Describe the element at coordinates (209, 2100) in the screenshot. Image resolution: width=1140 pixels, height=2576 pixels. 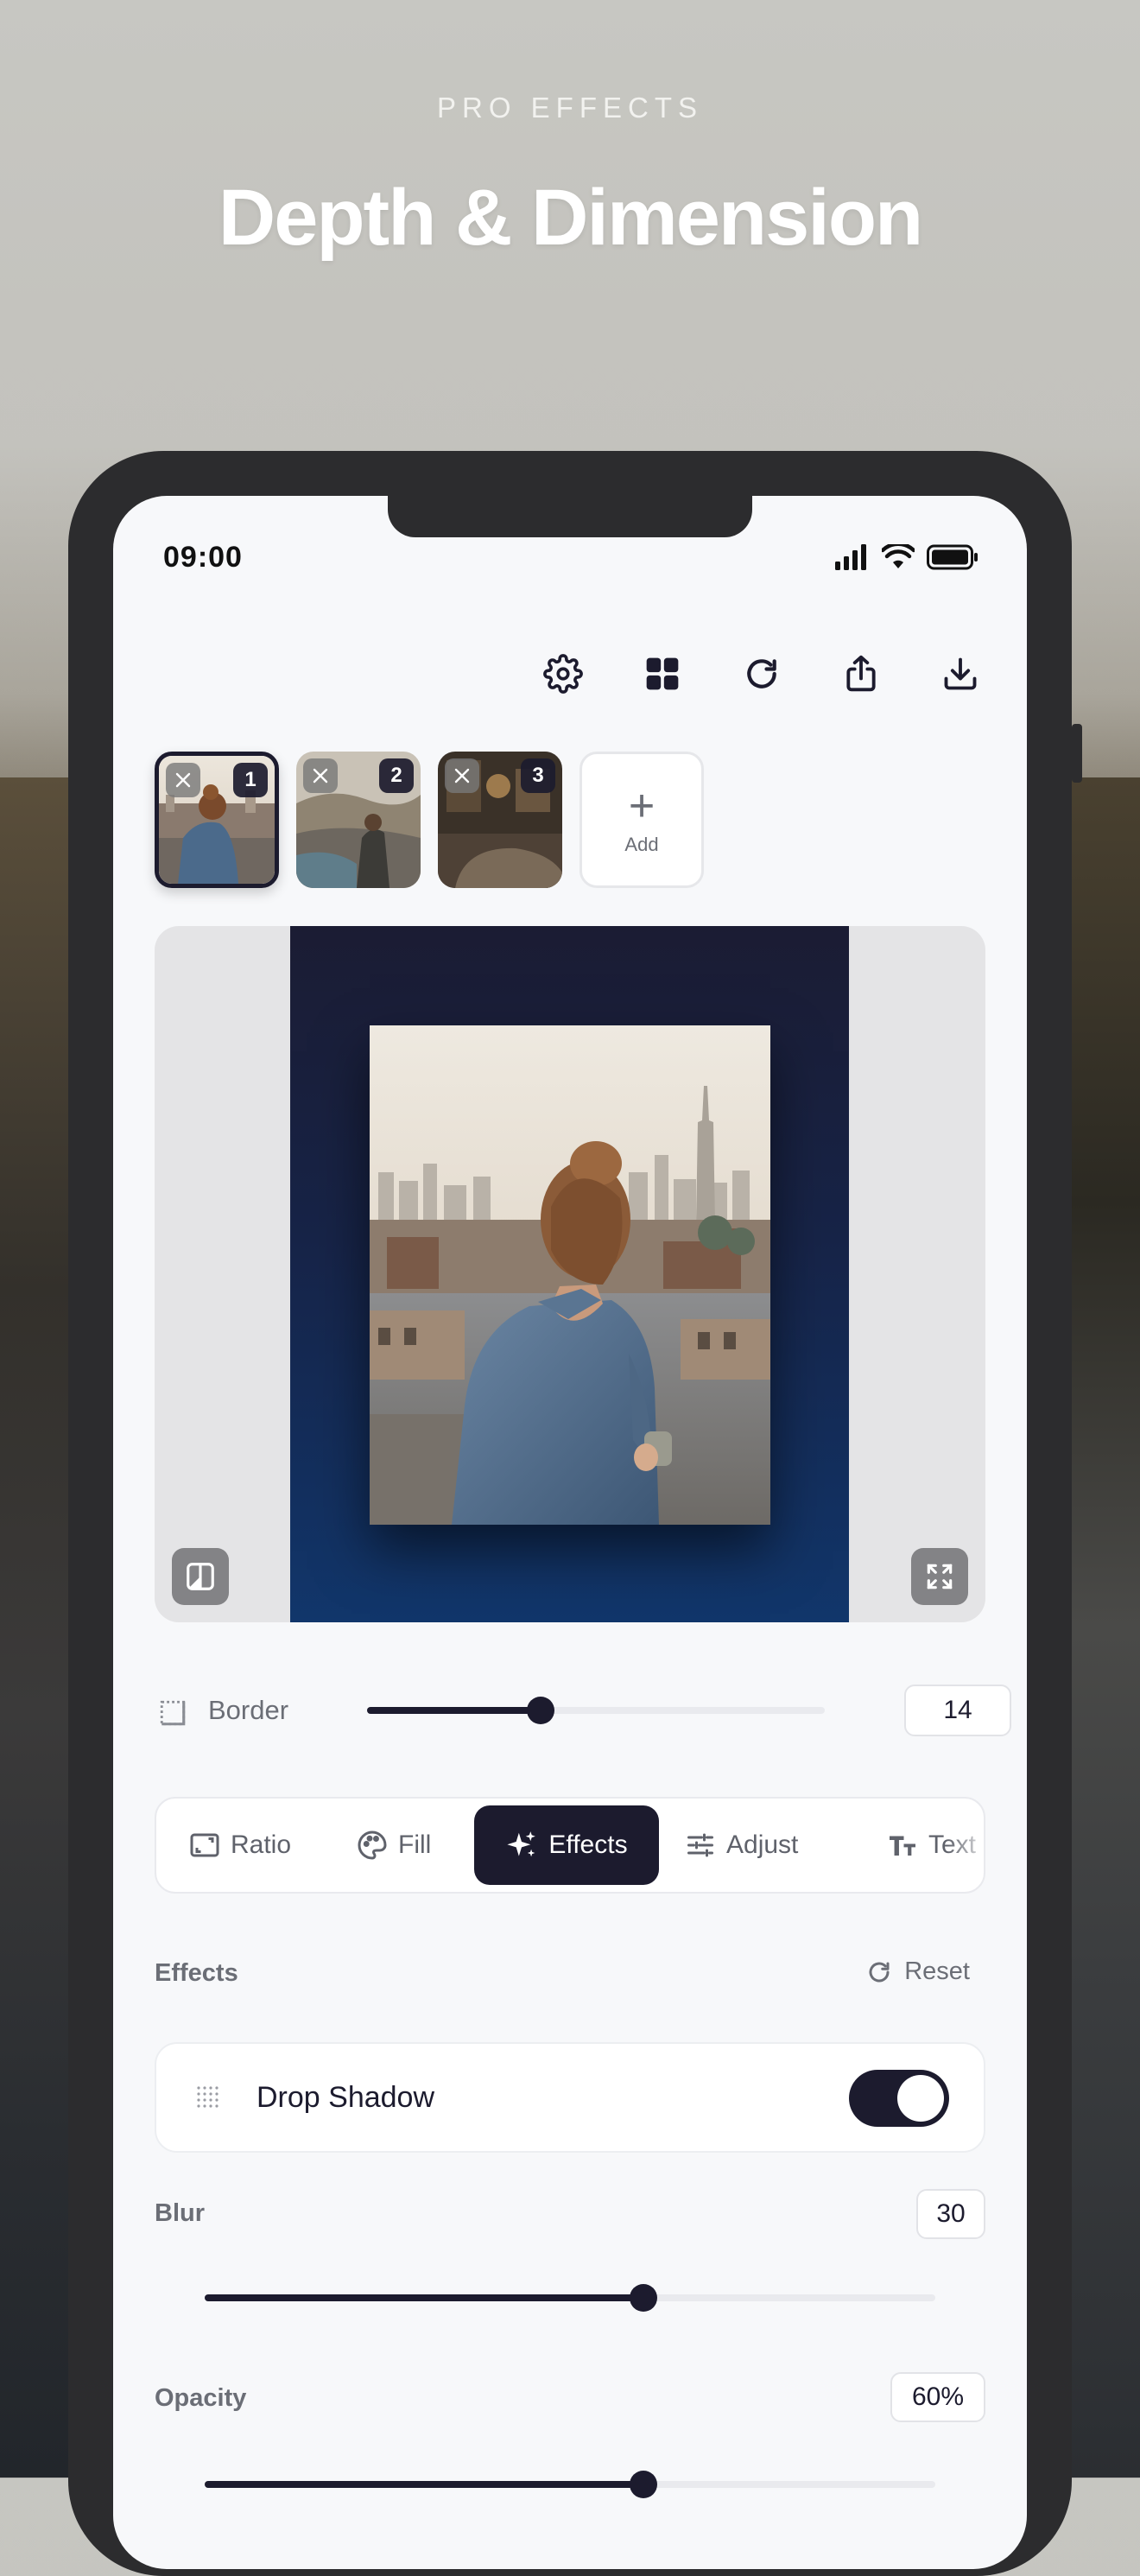
I see `shadow-dots-icon` at that location.